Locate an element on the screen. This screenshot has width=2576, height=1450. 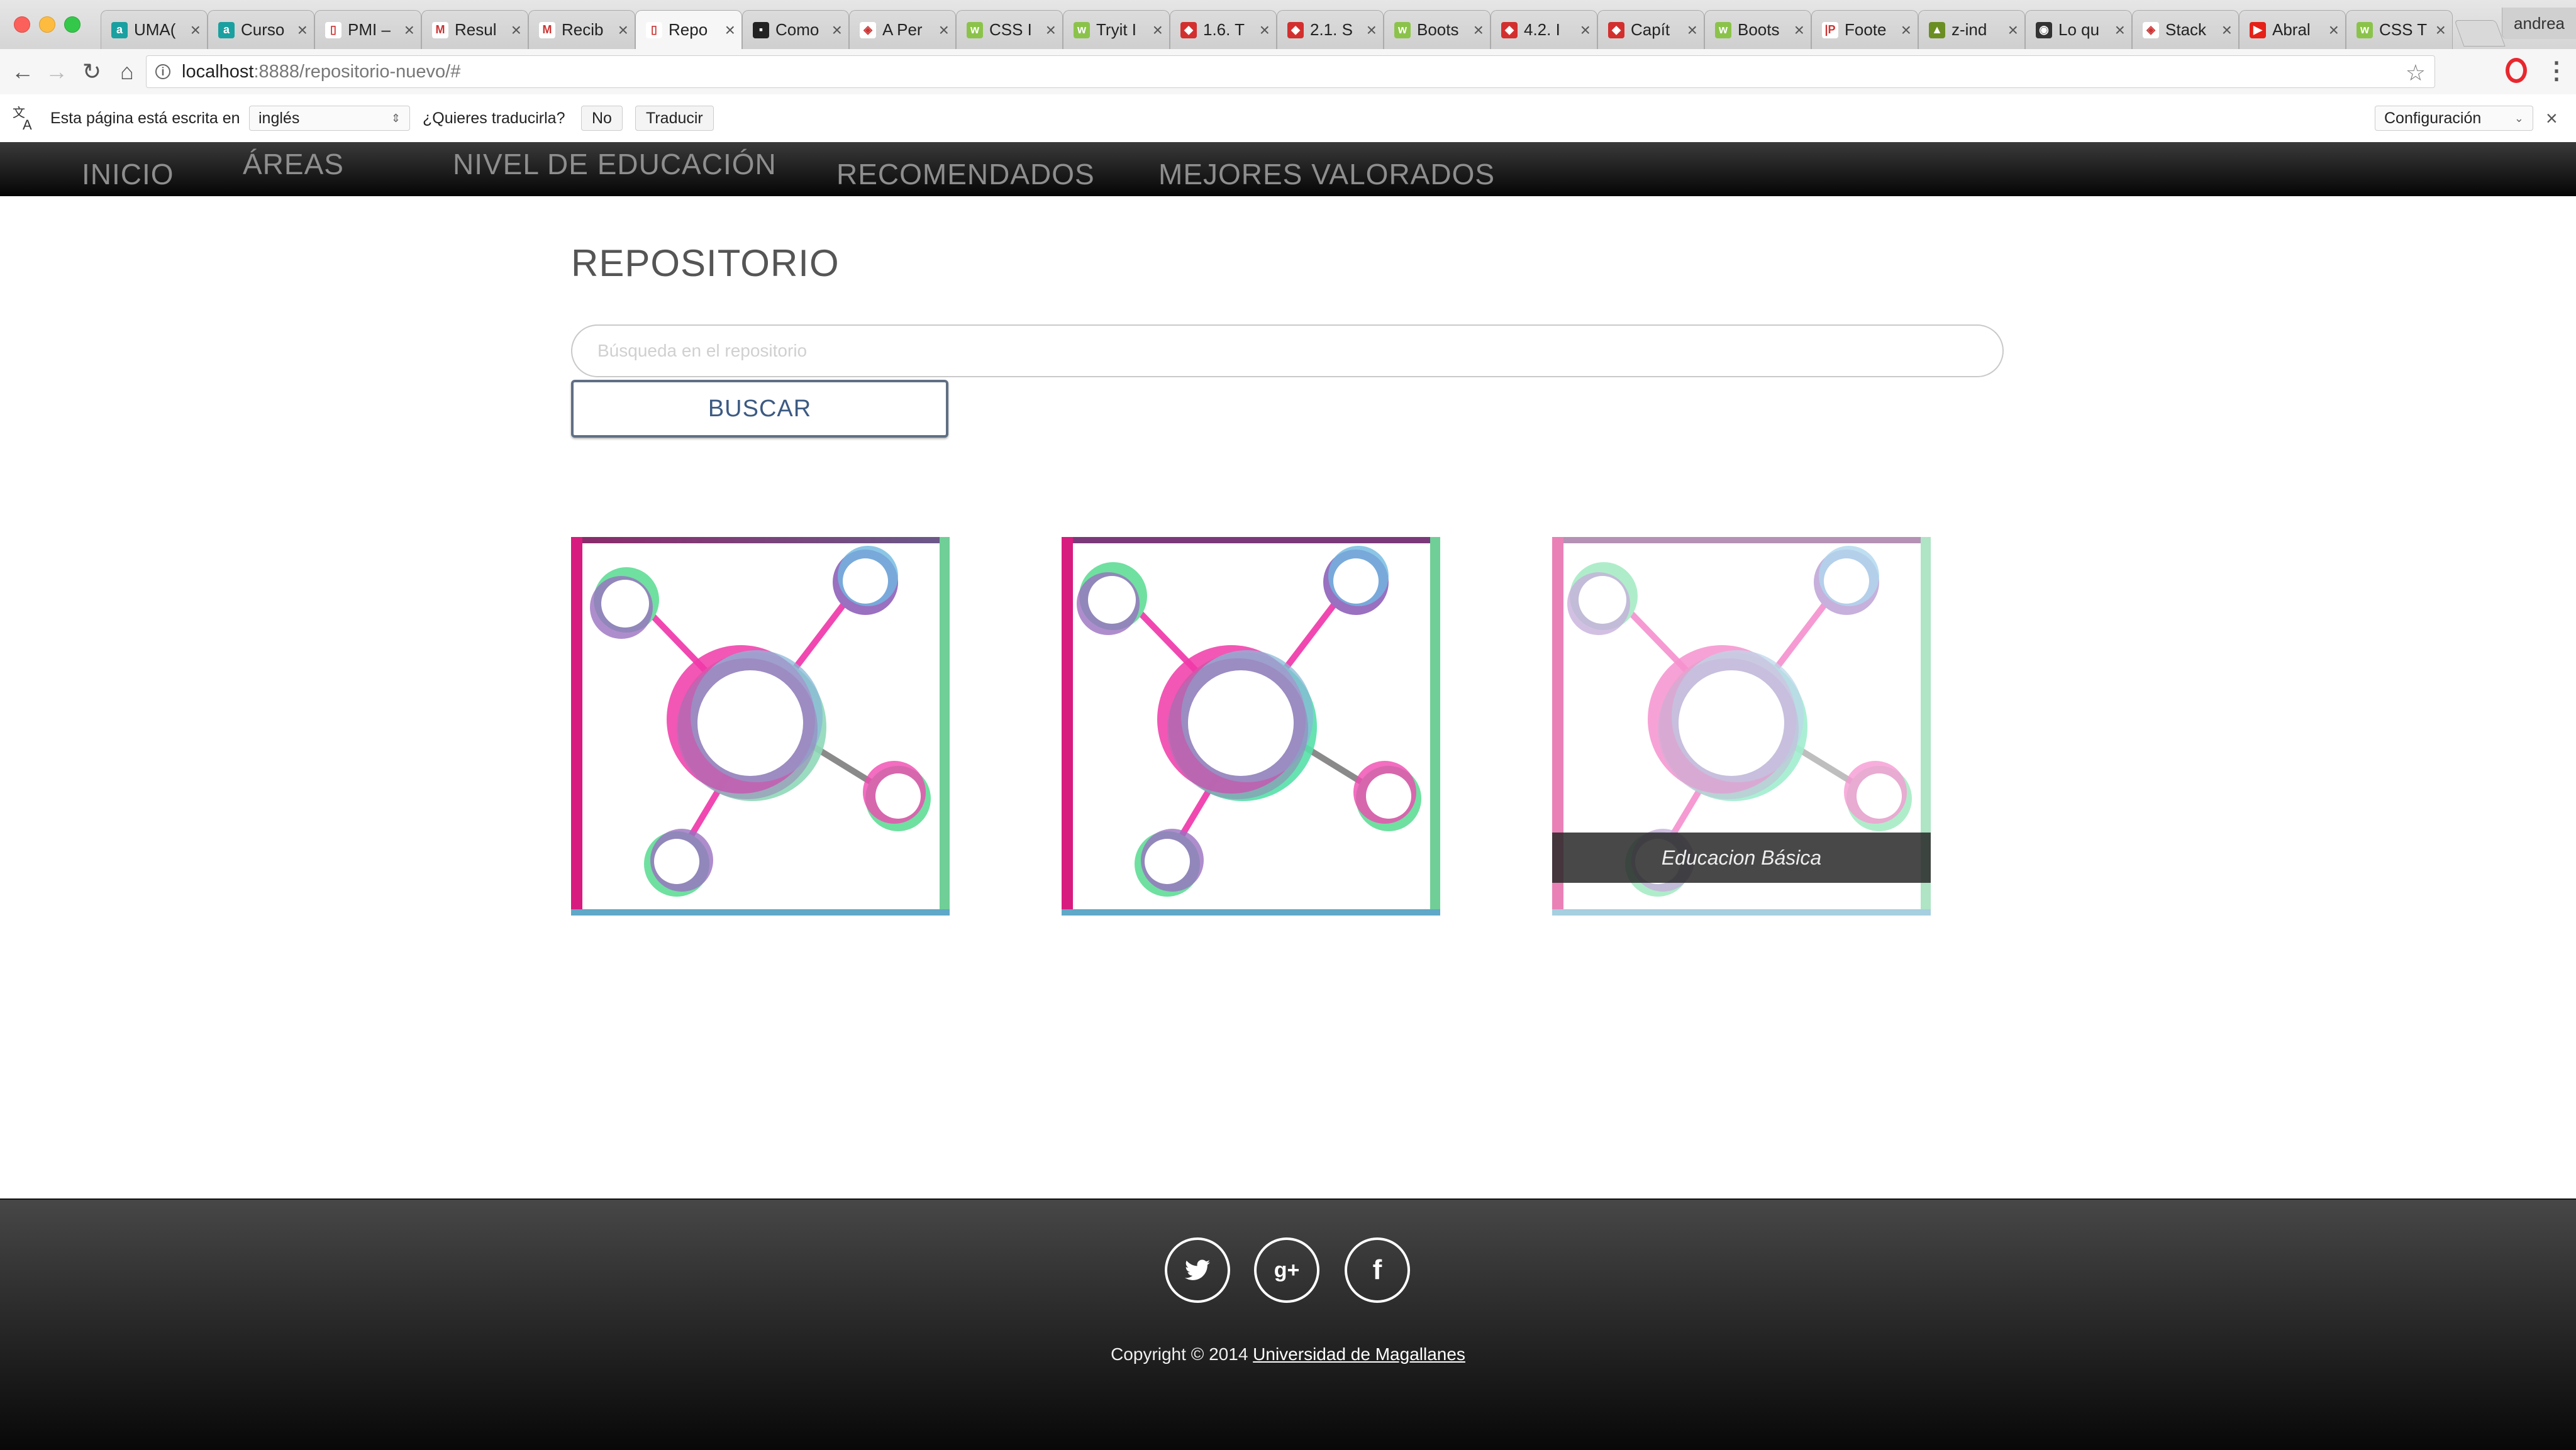
nav-item-inicio: INICIO is located at coordinates (128, 174).